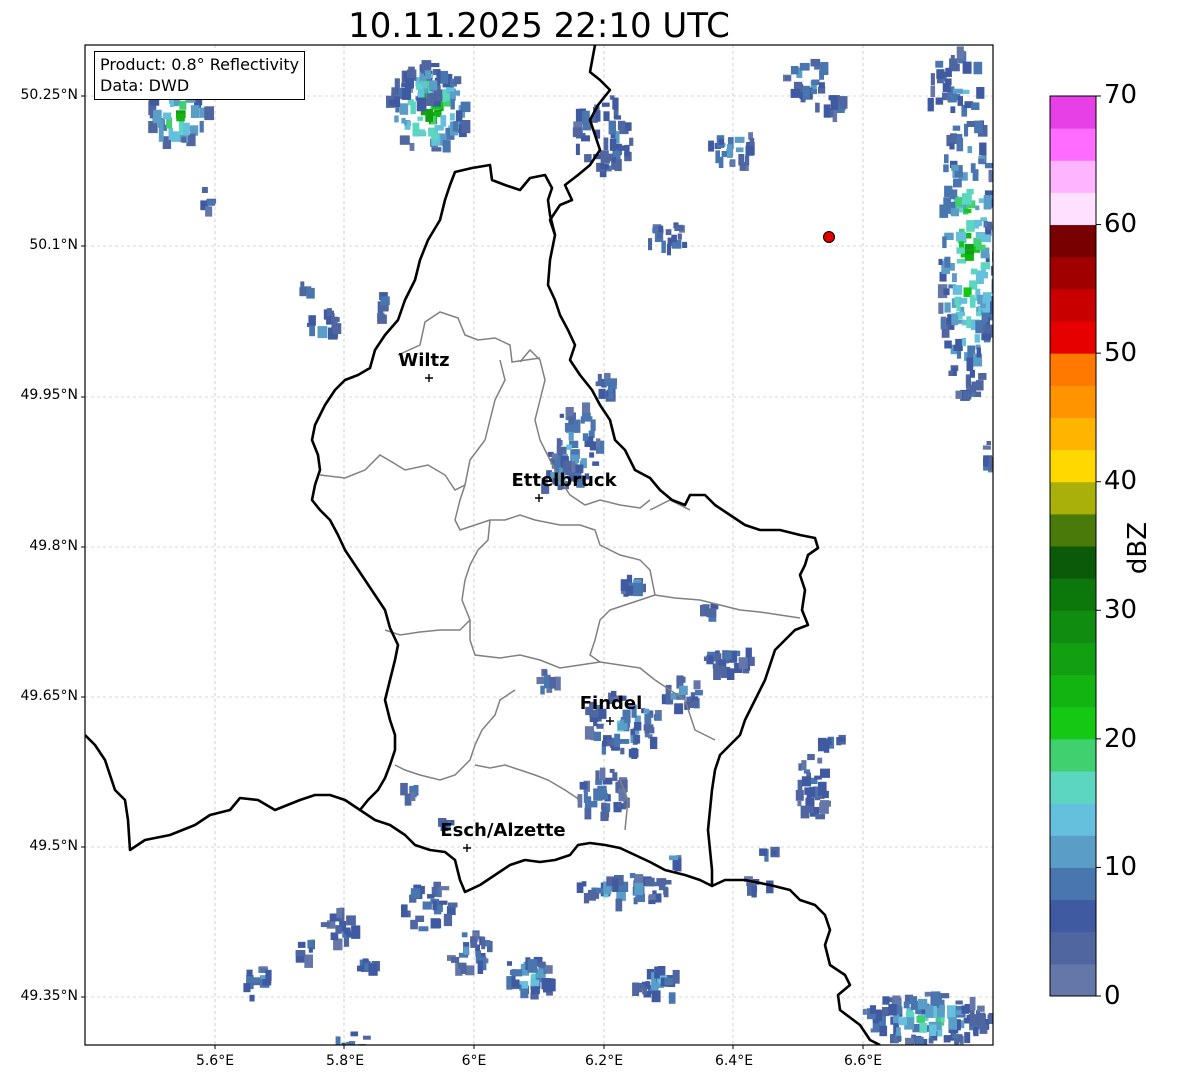 This screenshot has width=1184, height=1081. Describe the element at coordinates (503, 830) in the screenshot. I see `city-label-esch: Esch/Alzette` at that location.